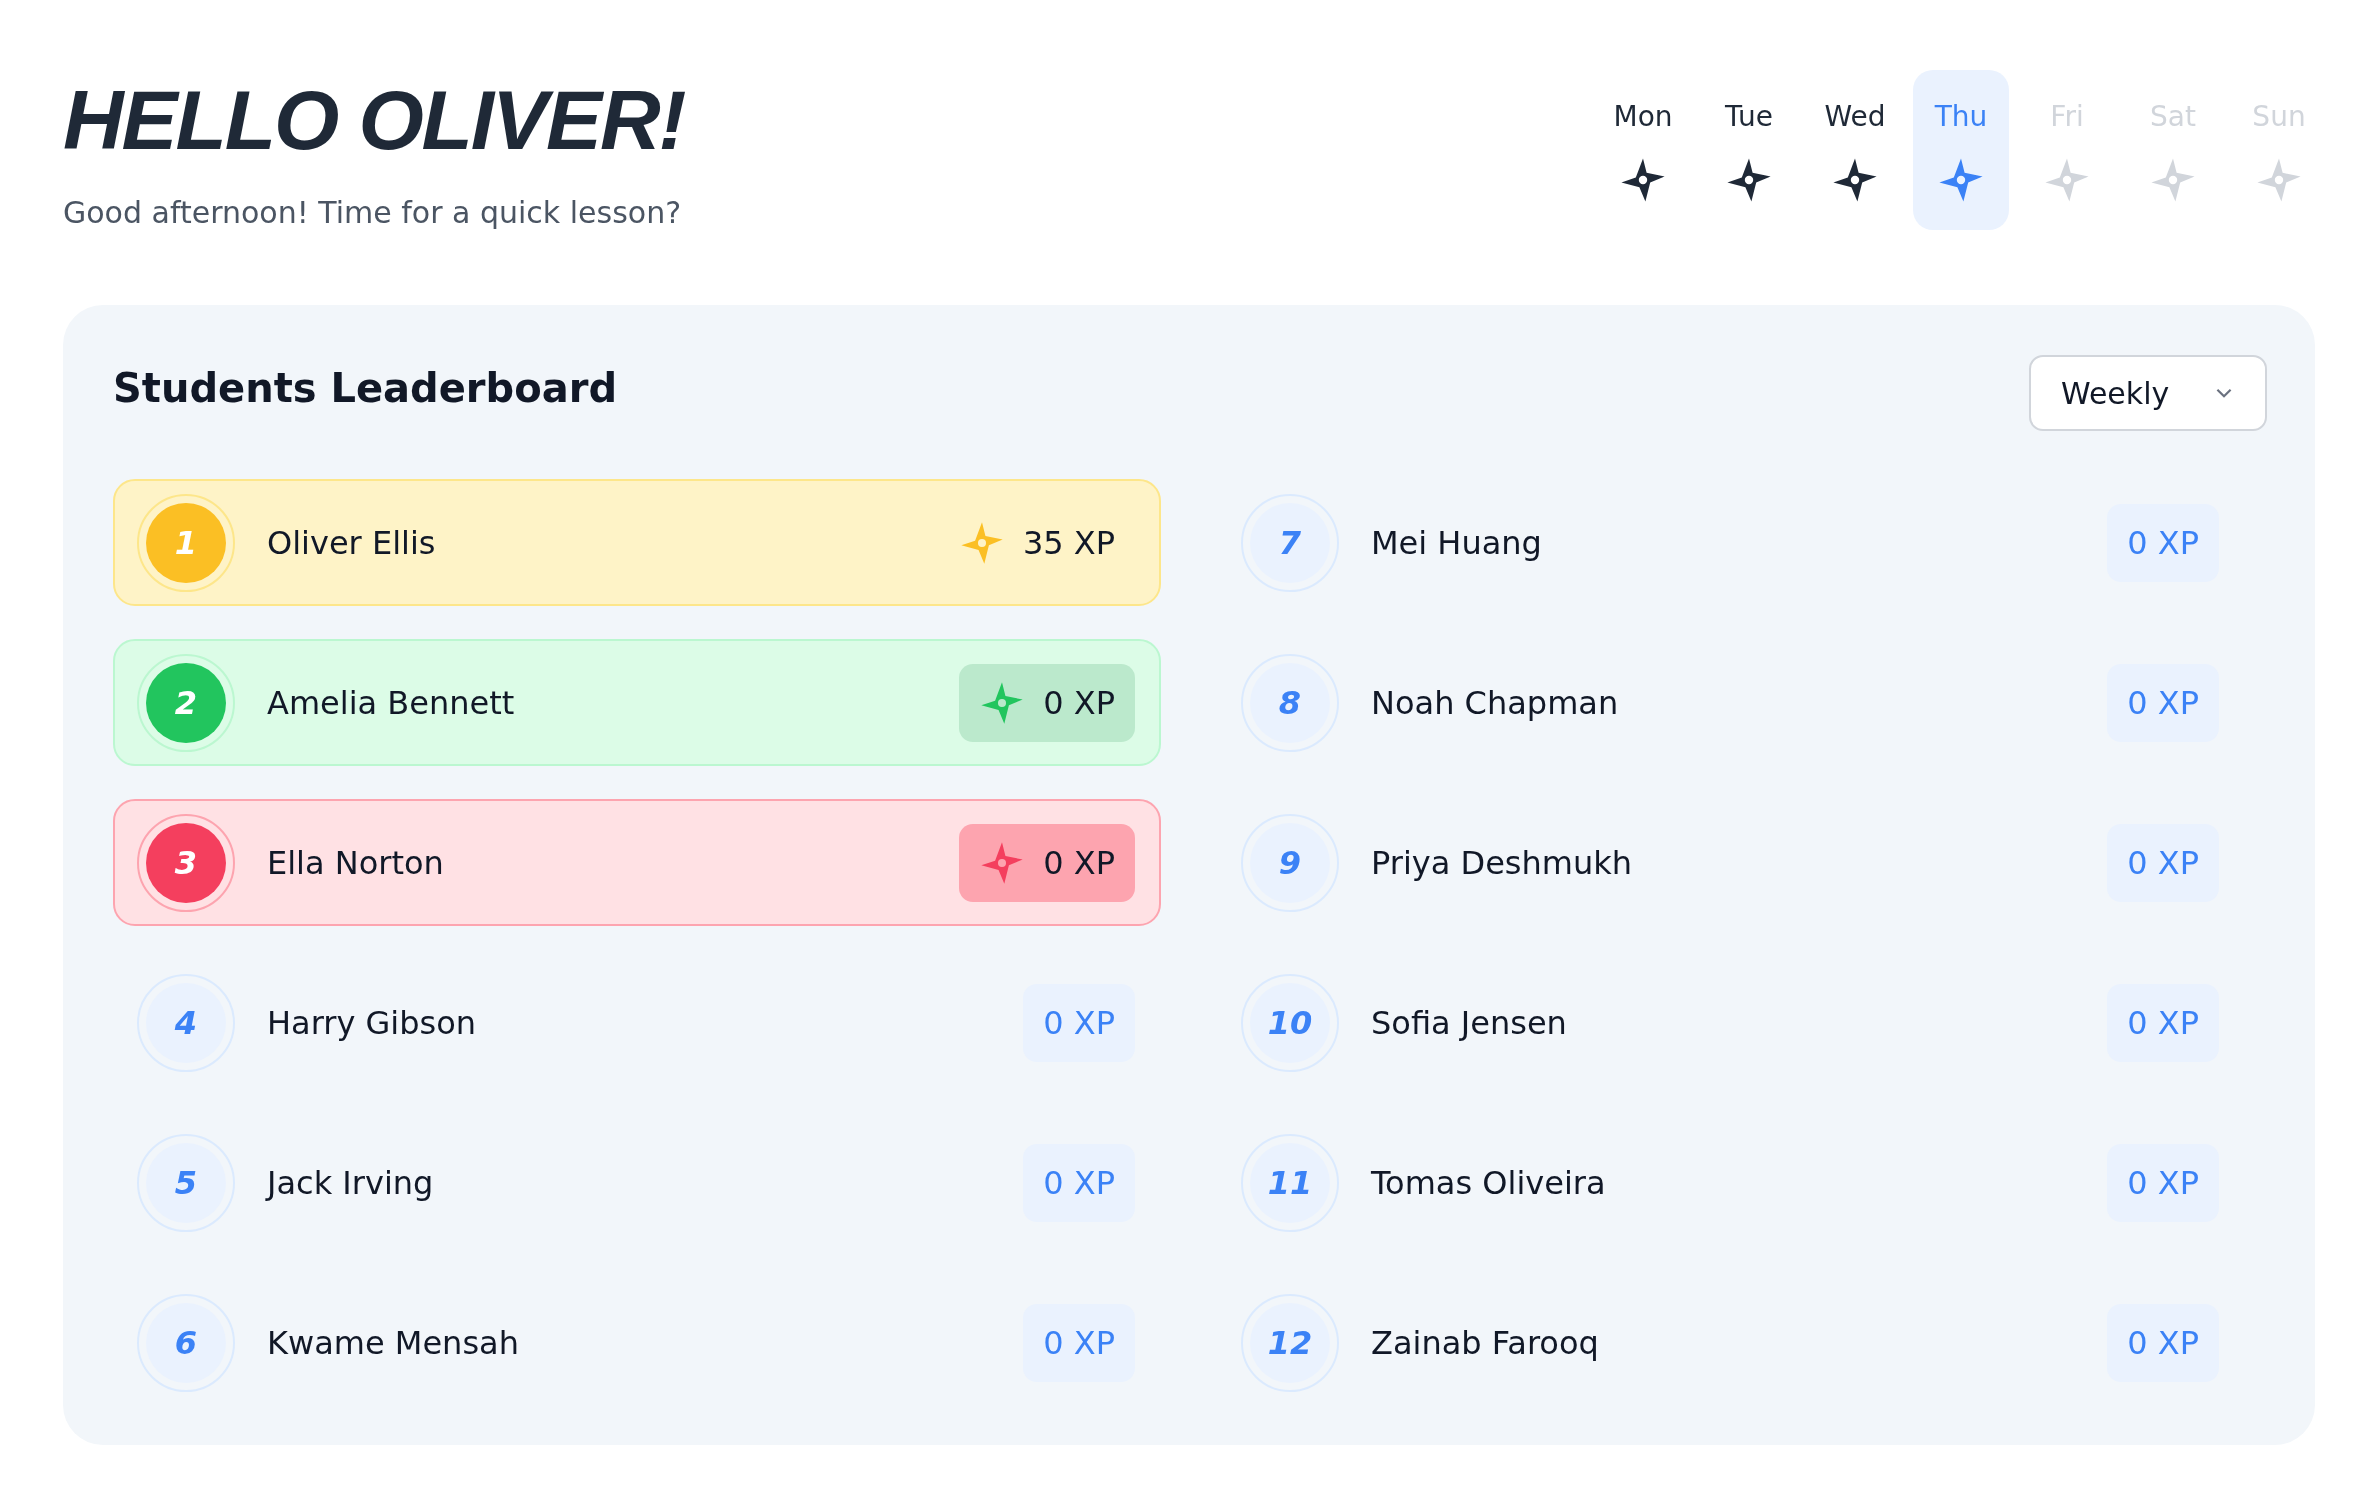  I want to click on greeting-subtitle: Good afternoon! Time for a quick lesson?, so click(373, 213).